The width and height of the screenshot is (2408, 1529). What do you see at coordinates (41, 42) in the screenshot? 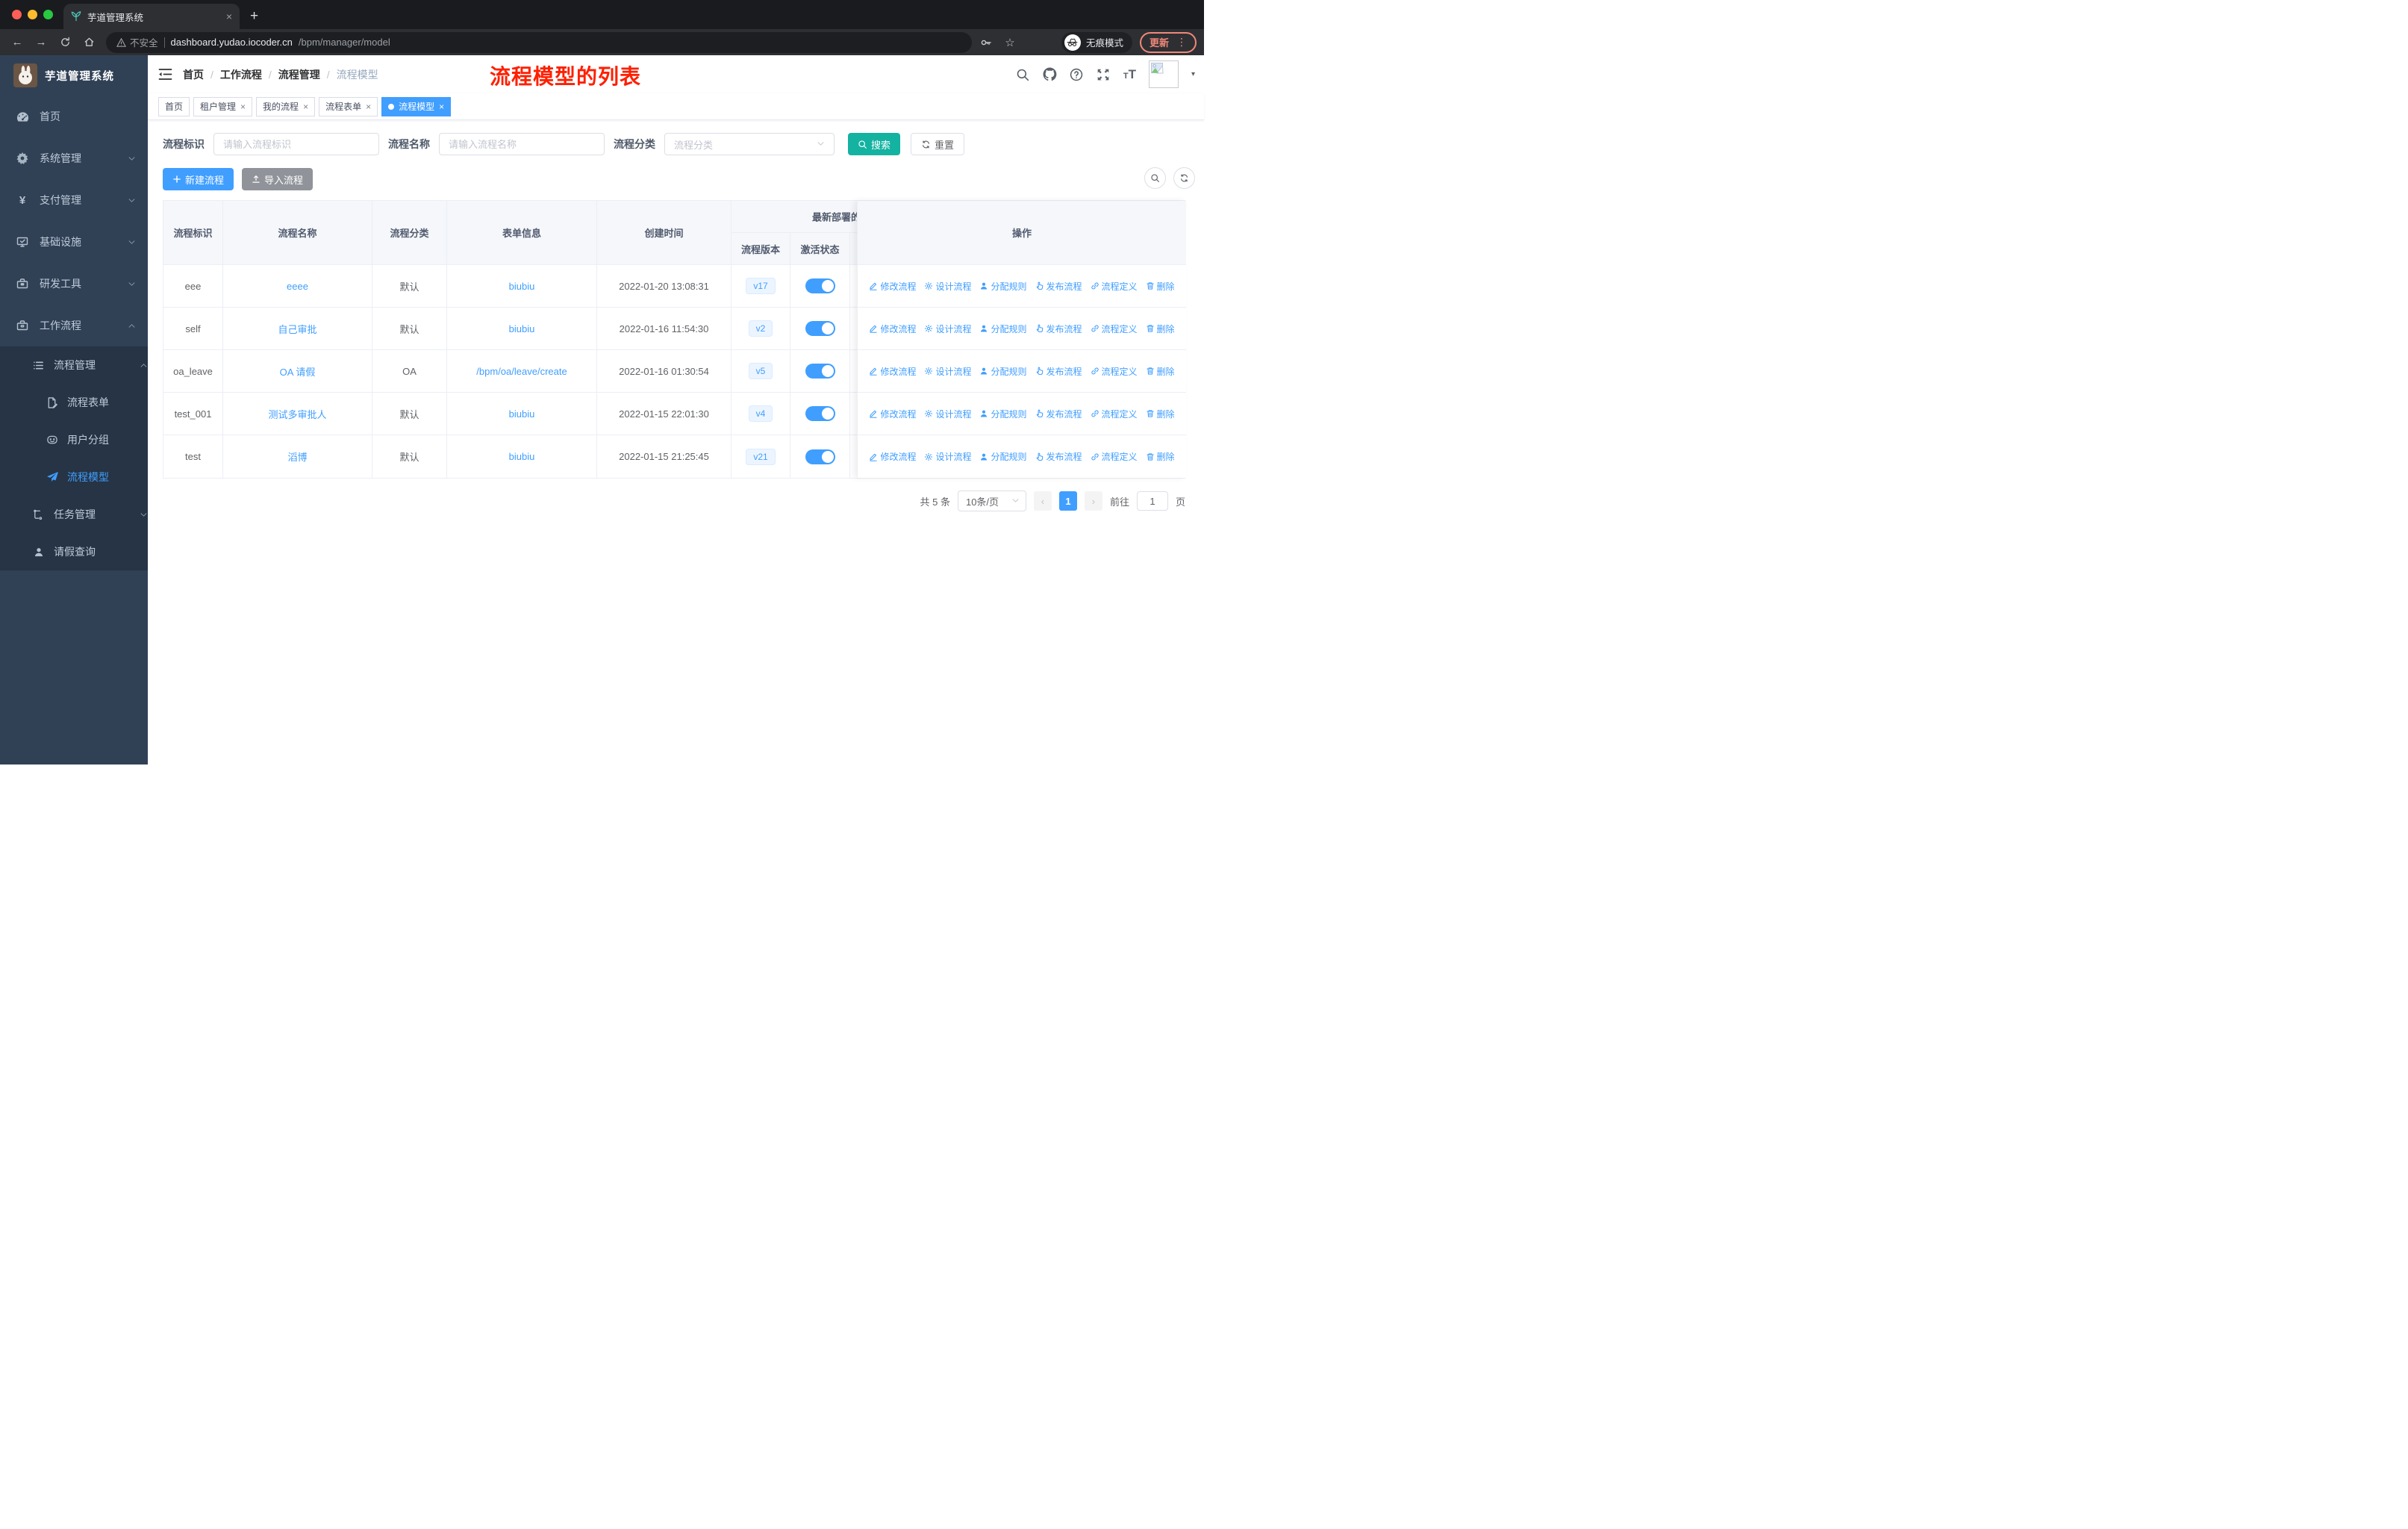
I see `forward-icon: →` at bounding box center [41, 42].